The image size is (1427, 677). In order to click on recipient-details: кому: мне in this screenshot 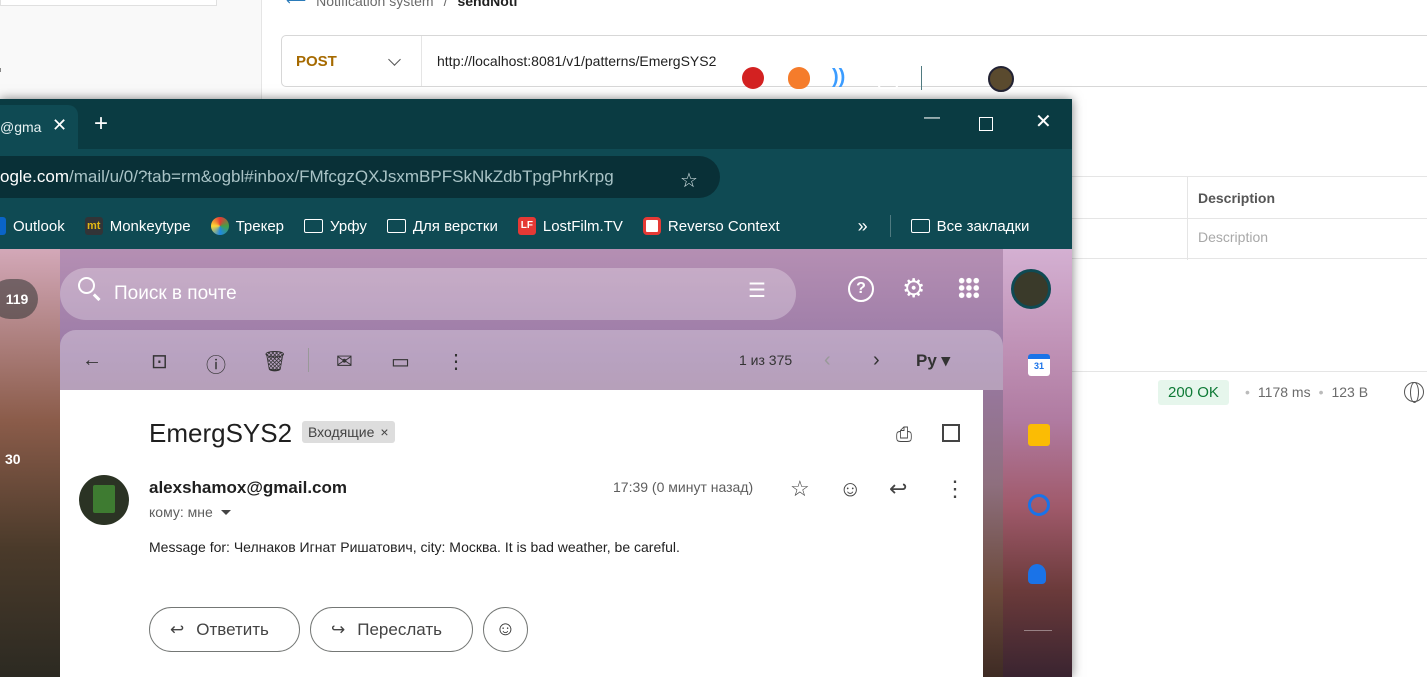, I will do `click(190, 512)`.